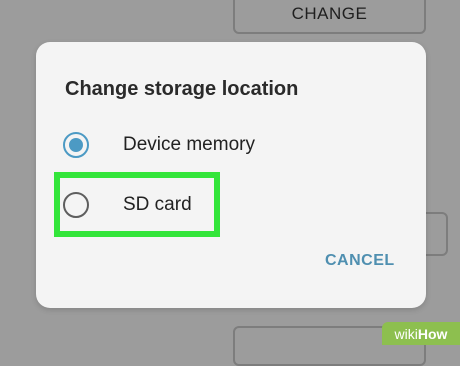 This screenshot has height=366, width=460. Describe the element at coordinates (76, 205) in the screenshot. I see `radio-unchecked-icon` at that location.